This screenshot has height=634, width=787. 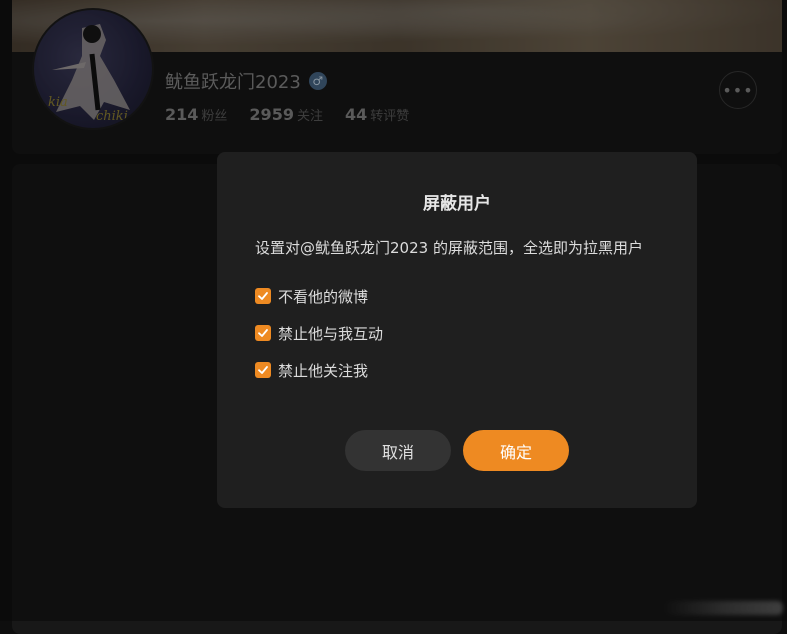 I want to click on block-options: 不看他的微博 禁止他与我互动 禁止他关注我, so click(x=457, y=333).